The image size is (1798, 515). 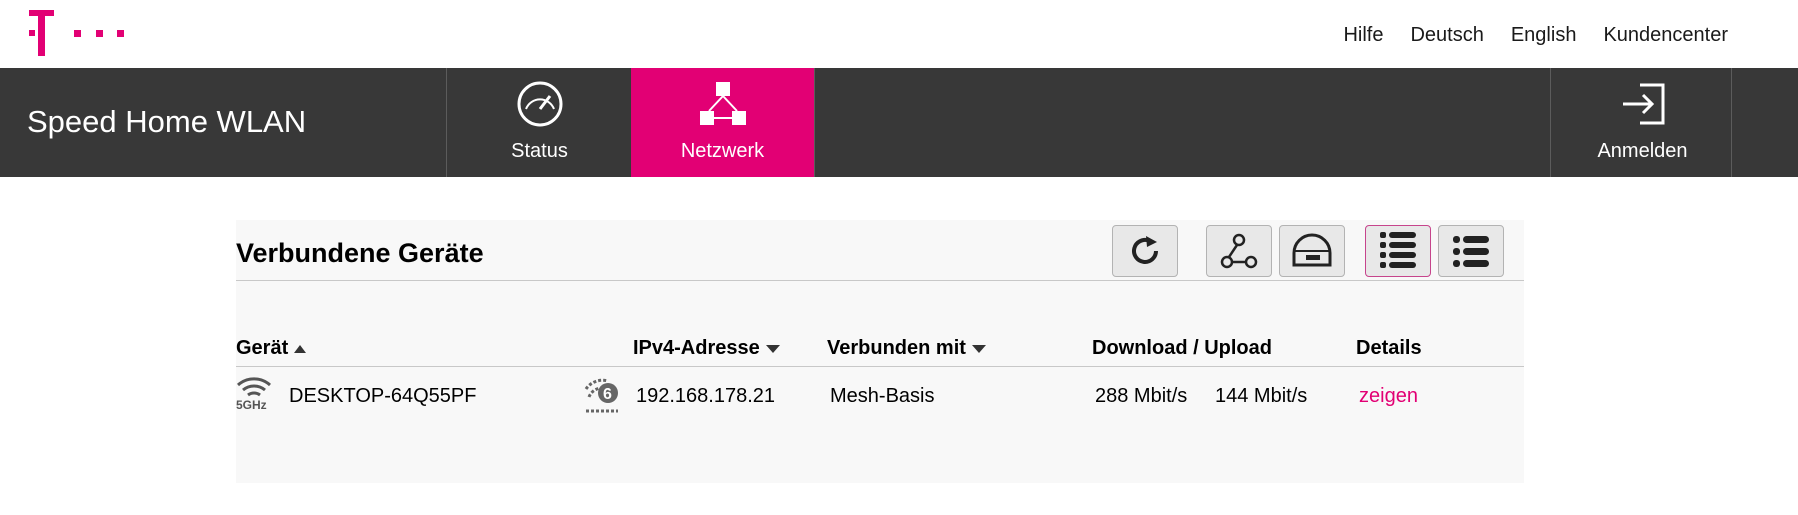 I want to click on column-connected-header: Verbunden mit, so click(x=906, y=348).